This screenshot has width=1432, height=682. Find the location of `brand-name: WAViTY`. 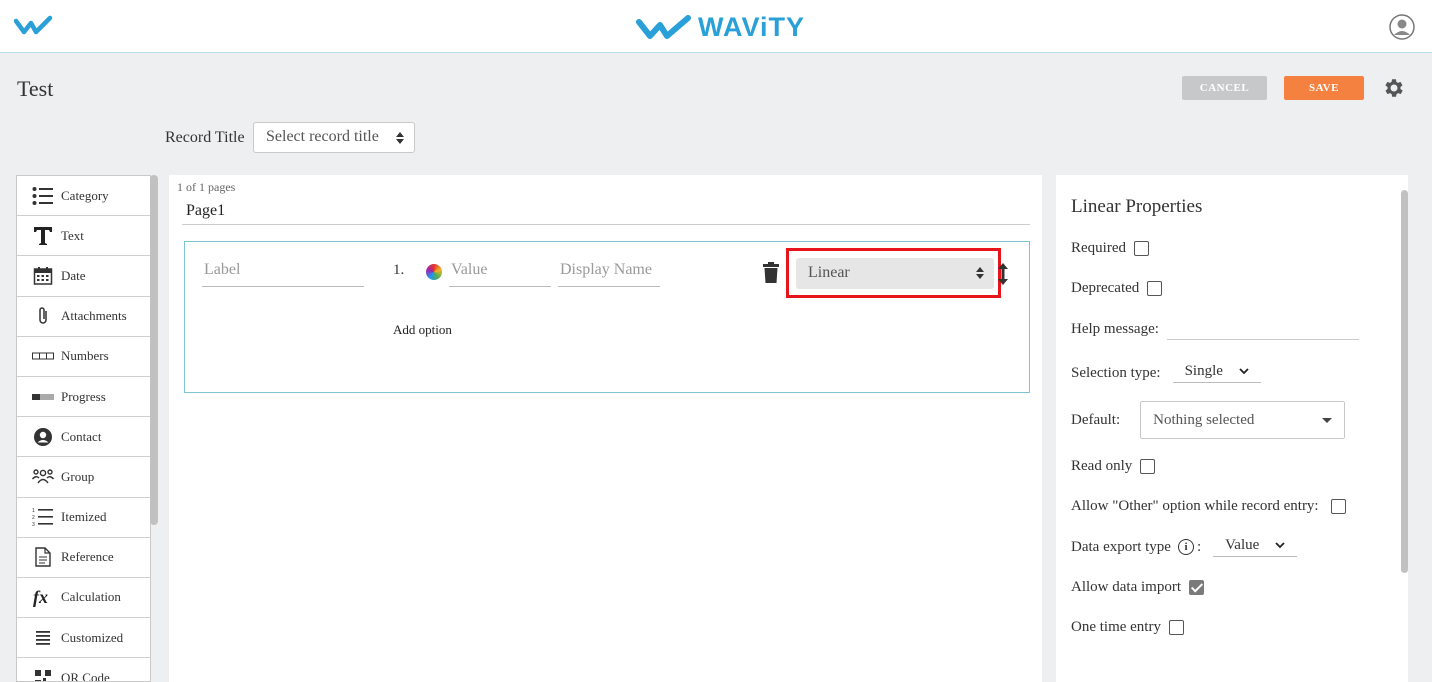

brand-name: WAViTY is located at coordinates (752, 27).